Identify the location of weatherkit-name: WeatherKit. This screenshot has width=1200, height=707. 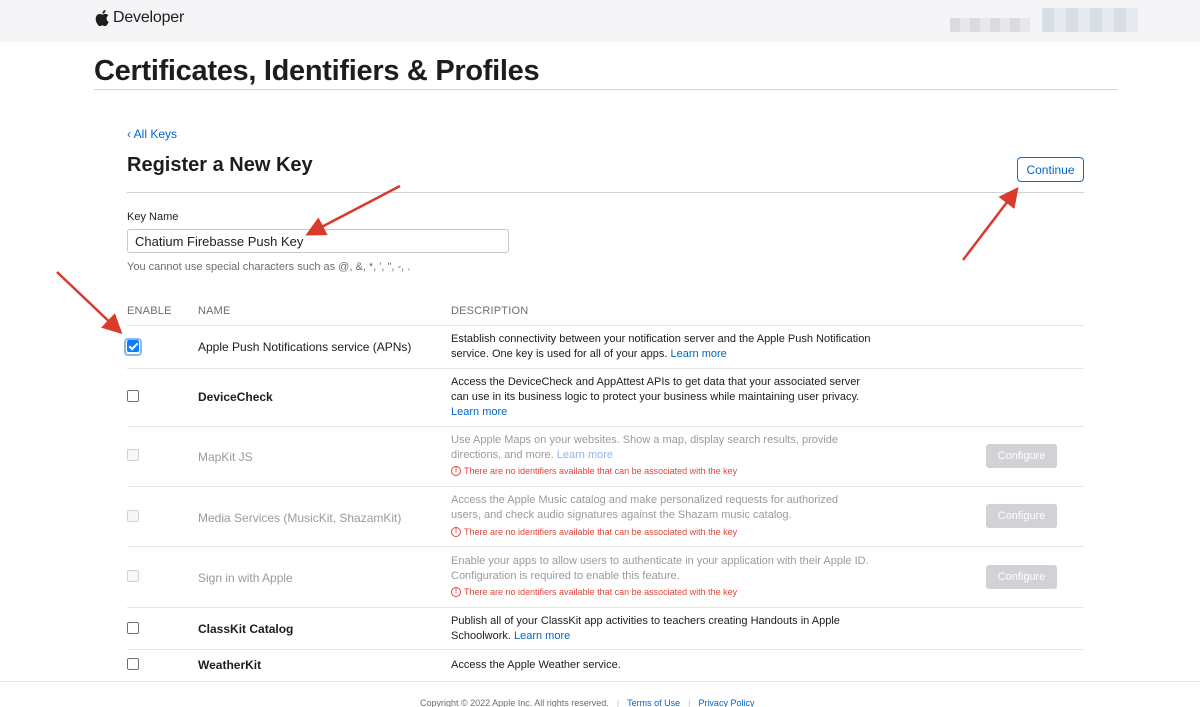
(230, 665).